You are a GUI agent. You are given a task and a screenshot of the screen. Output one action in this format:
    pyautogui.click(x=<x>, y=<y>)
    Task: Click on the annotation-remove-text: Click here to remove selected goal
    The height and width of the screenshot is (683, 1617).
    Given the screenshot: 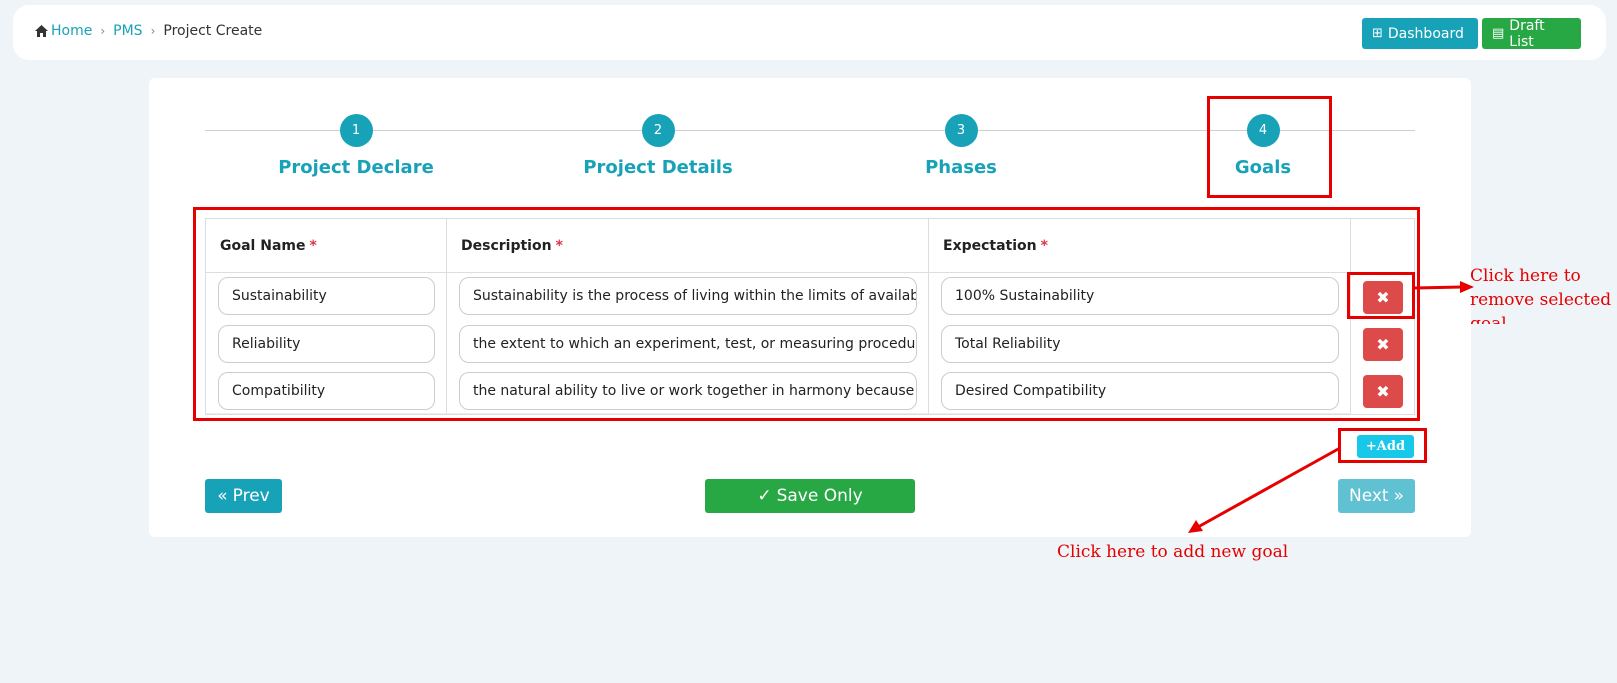 What is the action you would take?
    pyautogui.click(x=1541, y=295)
    